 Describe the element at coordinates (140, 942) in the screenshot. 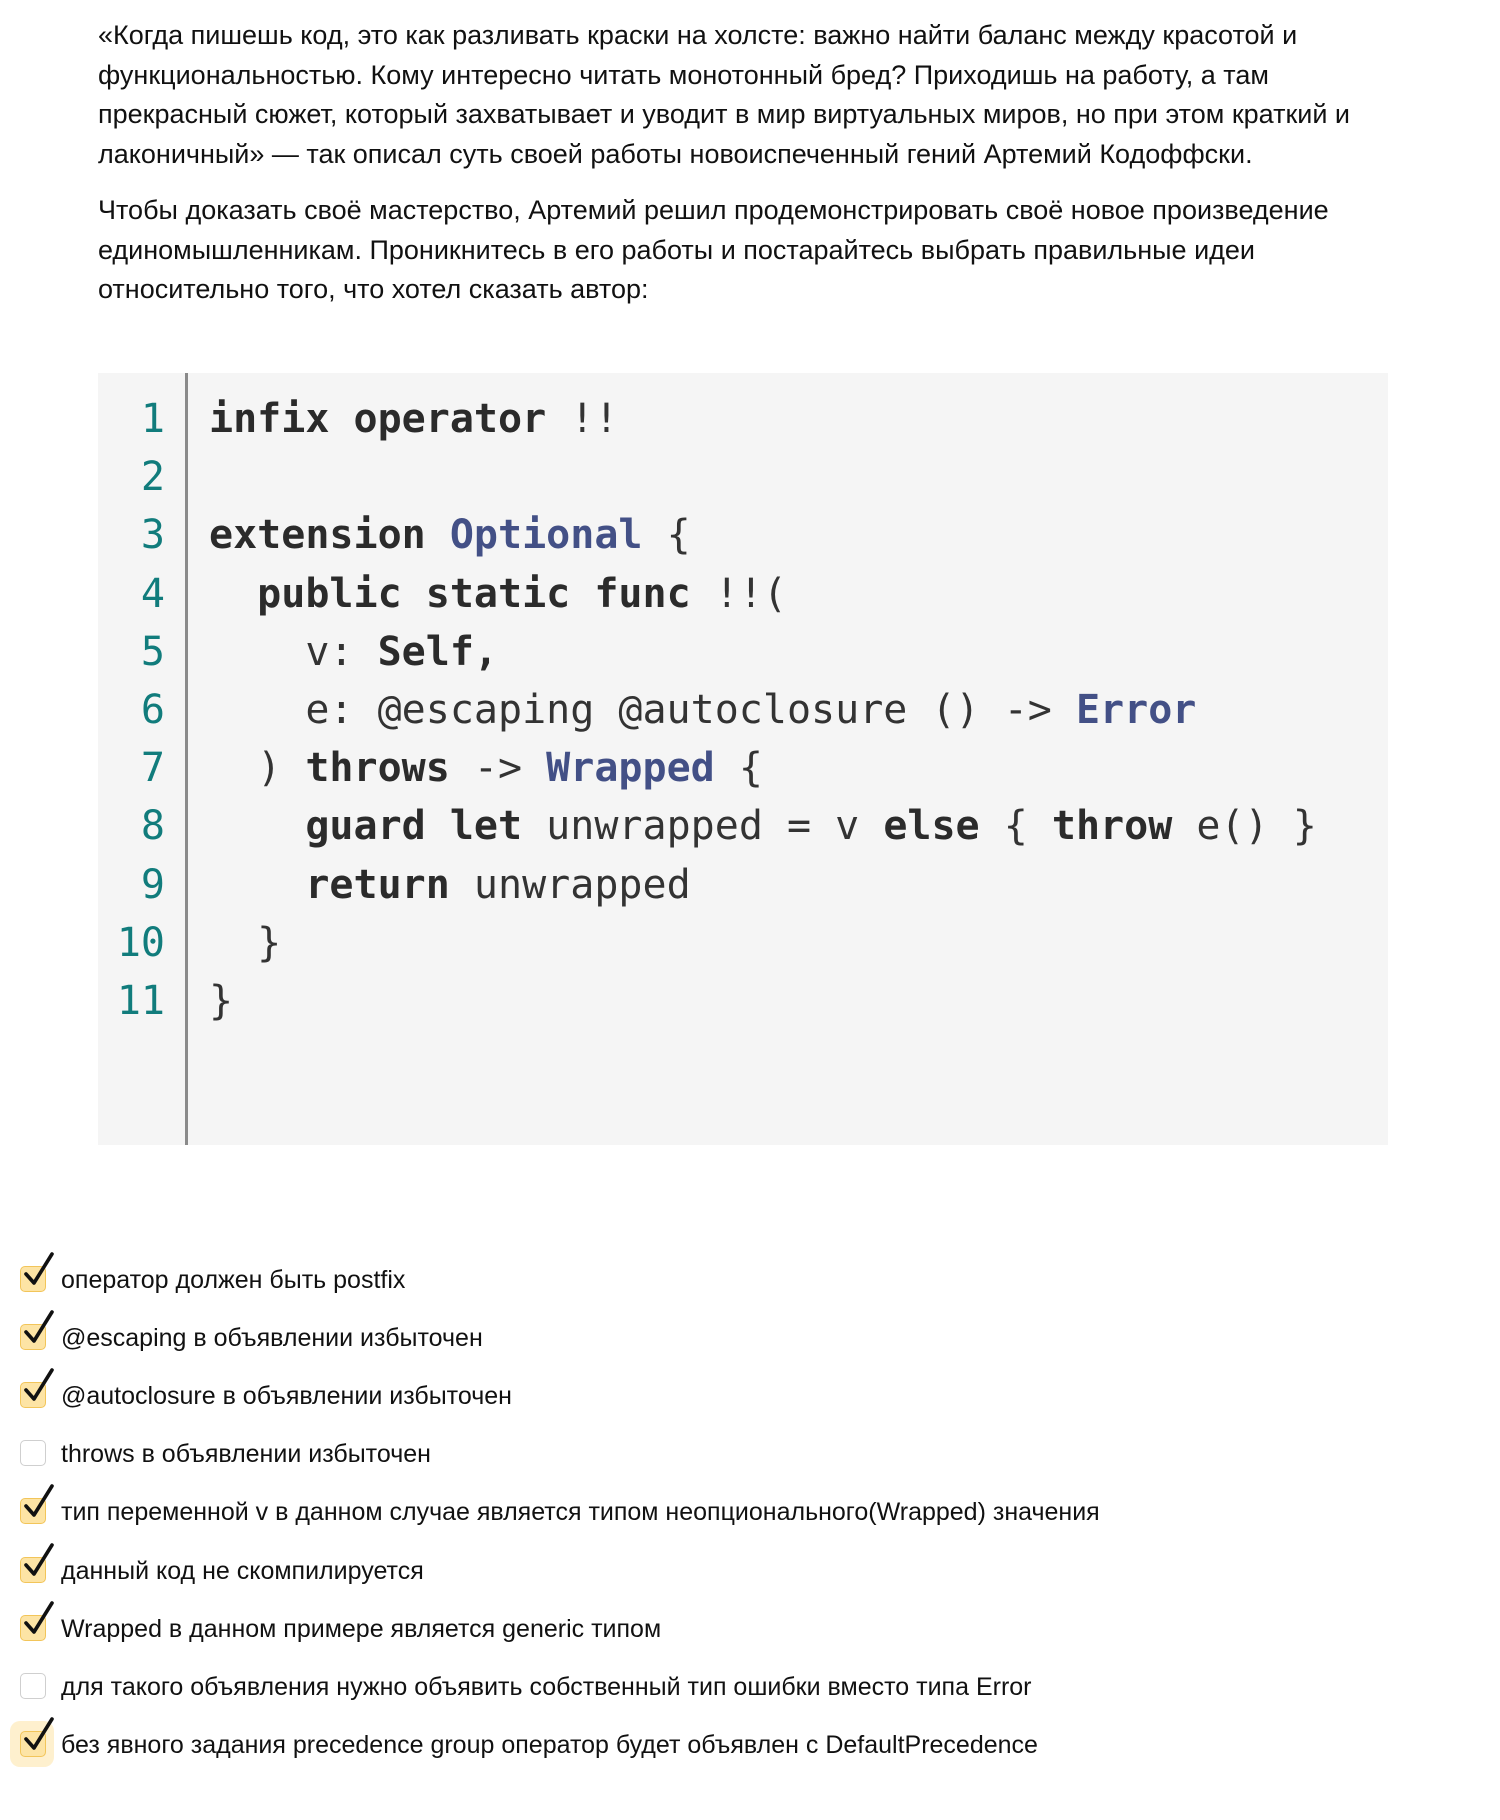

I see `line-number: 10` at that location.